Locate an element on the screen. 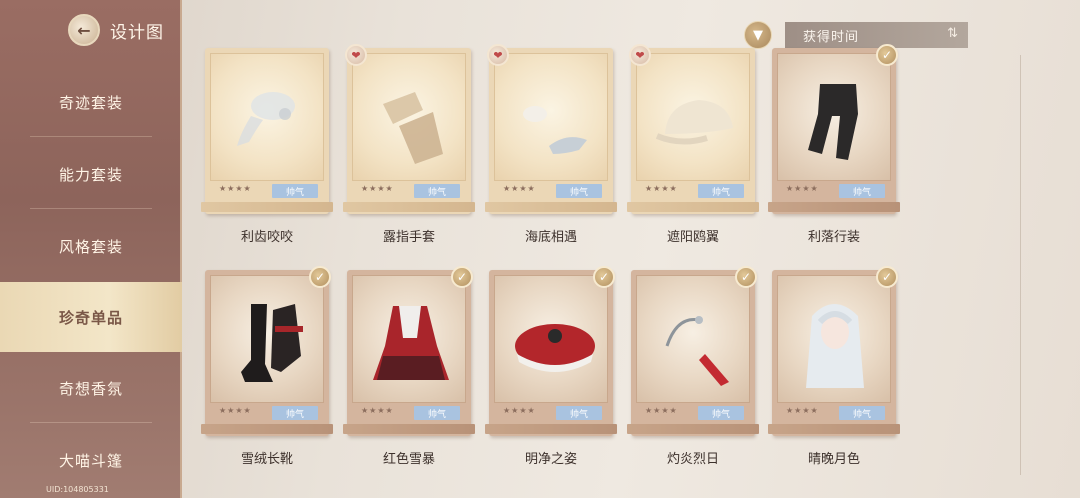 The image size is (1080, 498). page-title: 设计图 is located at coordinates (137, 32).